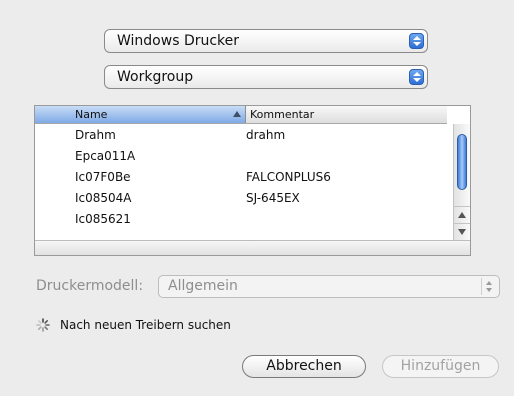 This screenshot has height=396, width=514. Describe the element at coordinates (440, 366) in the screenshot. I see `add-button: Hinzufügen` at that location.